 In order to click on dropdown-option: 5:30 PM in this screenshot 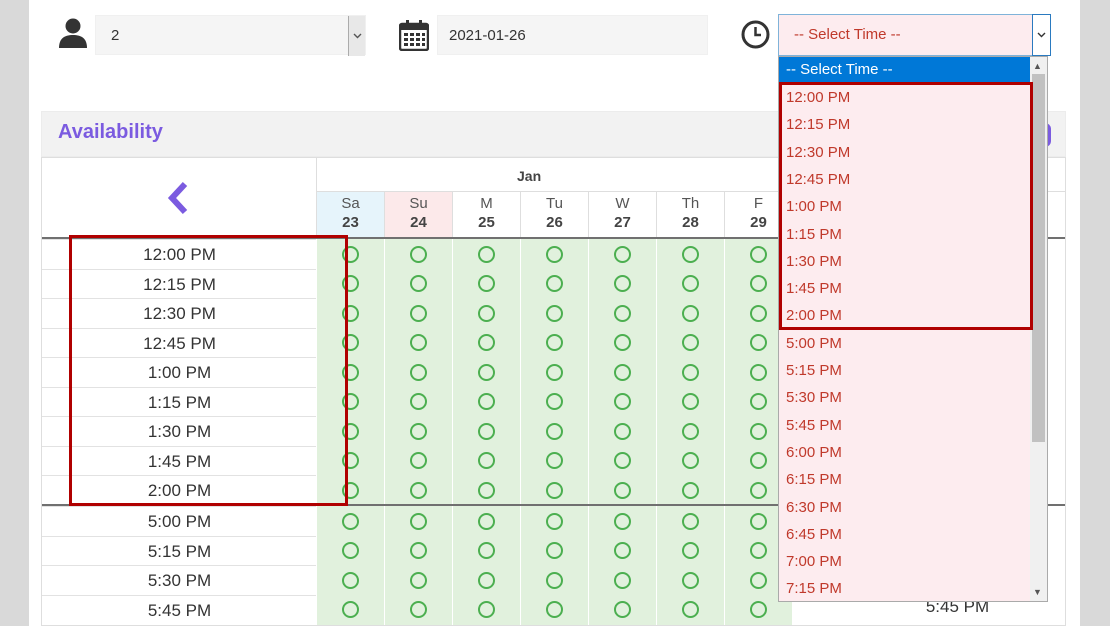, I will do `click(905, 397)`.